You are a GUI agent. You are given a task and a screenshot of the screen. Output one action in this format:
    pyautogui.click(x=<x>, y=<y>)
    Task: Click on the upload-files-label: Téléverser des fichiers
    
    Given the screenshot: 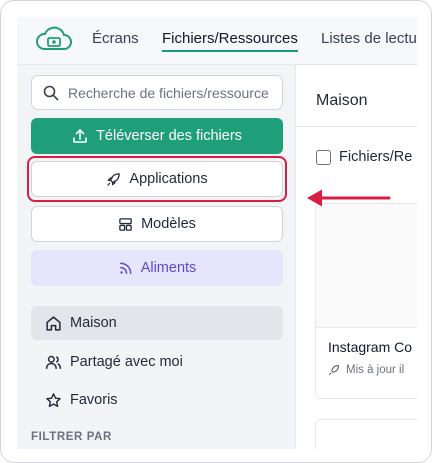 What is the action you would take?
    pyautogui.click(x=169, y=136)
    